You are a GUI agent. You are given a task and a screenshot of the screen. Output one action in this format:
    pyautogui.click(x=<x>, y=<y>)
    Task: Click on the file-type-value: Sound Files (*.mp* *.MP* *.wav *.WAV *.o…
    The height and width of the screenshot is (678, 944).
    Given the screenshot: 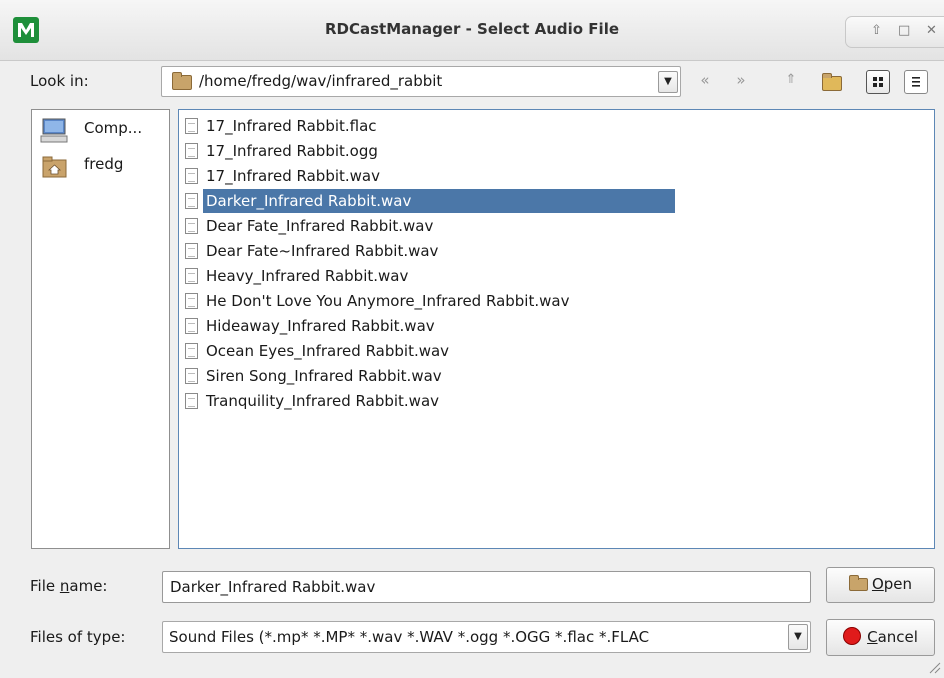 What is the action you would take?
    pyautogui.click(x=409, y=637)
    